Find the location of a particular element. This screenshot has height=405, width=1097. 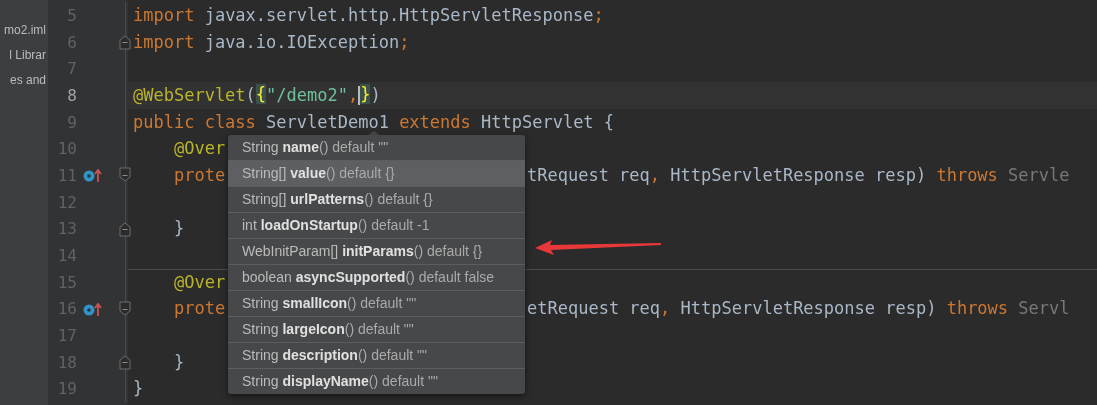

completion-item: boolean asyncSupported() default false is located at coordinates (376, 277).